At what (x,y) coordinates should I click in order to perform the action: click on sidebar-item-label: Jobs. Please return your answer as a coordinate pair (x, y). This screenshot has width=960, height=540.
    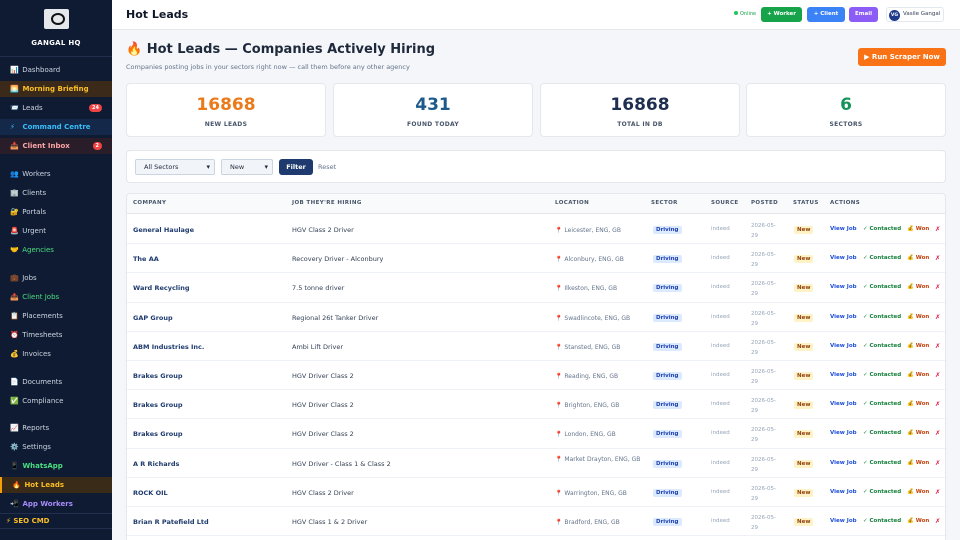
    Looking at the image, I should click on (29, 278).